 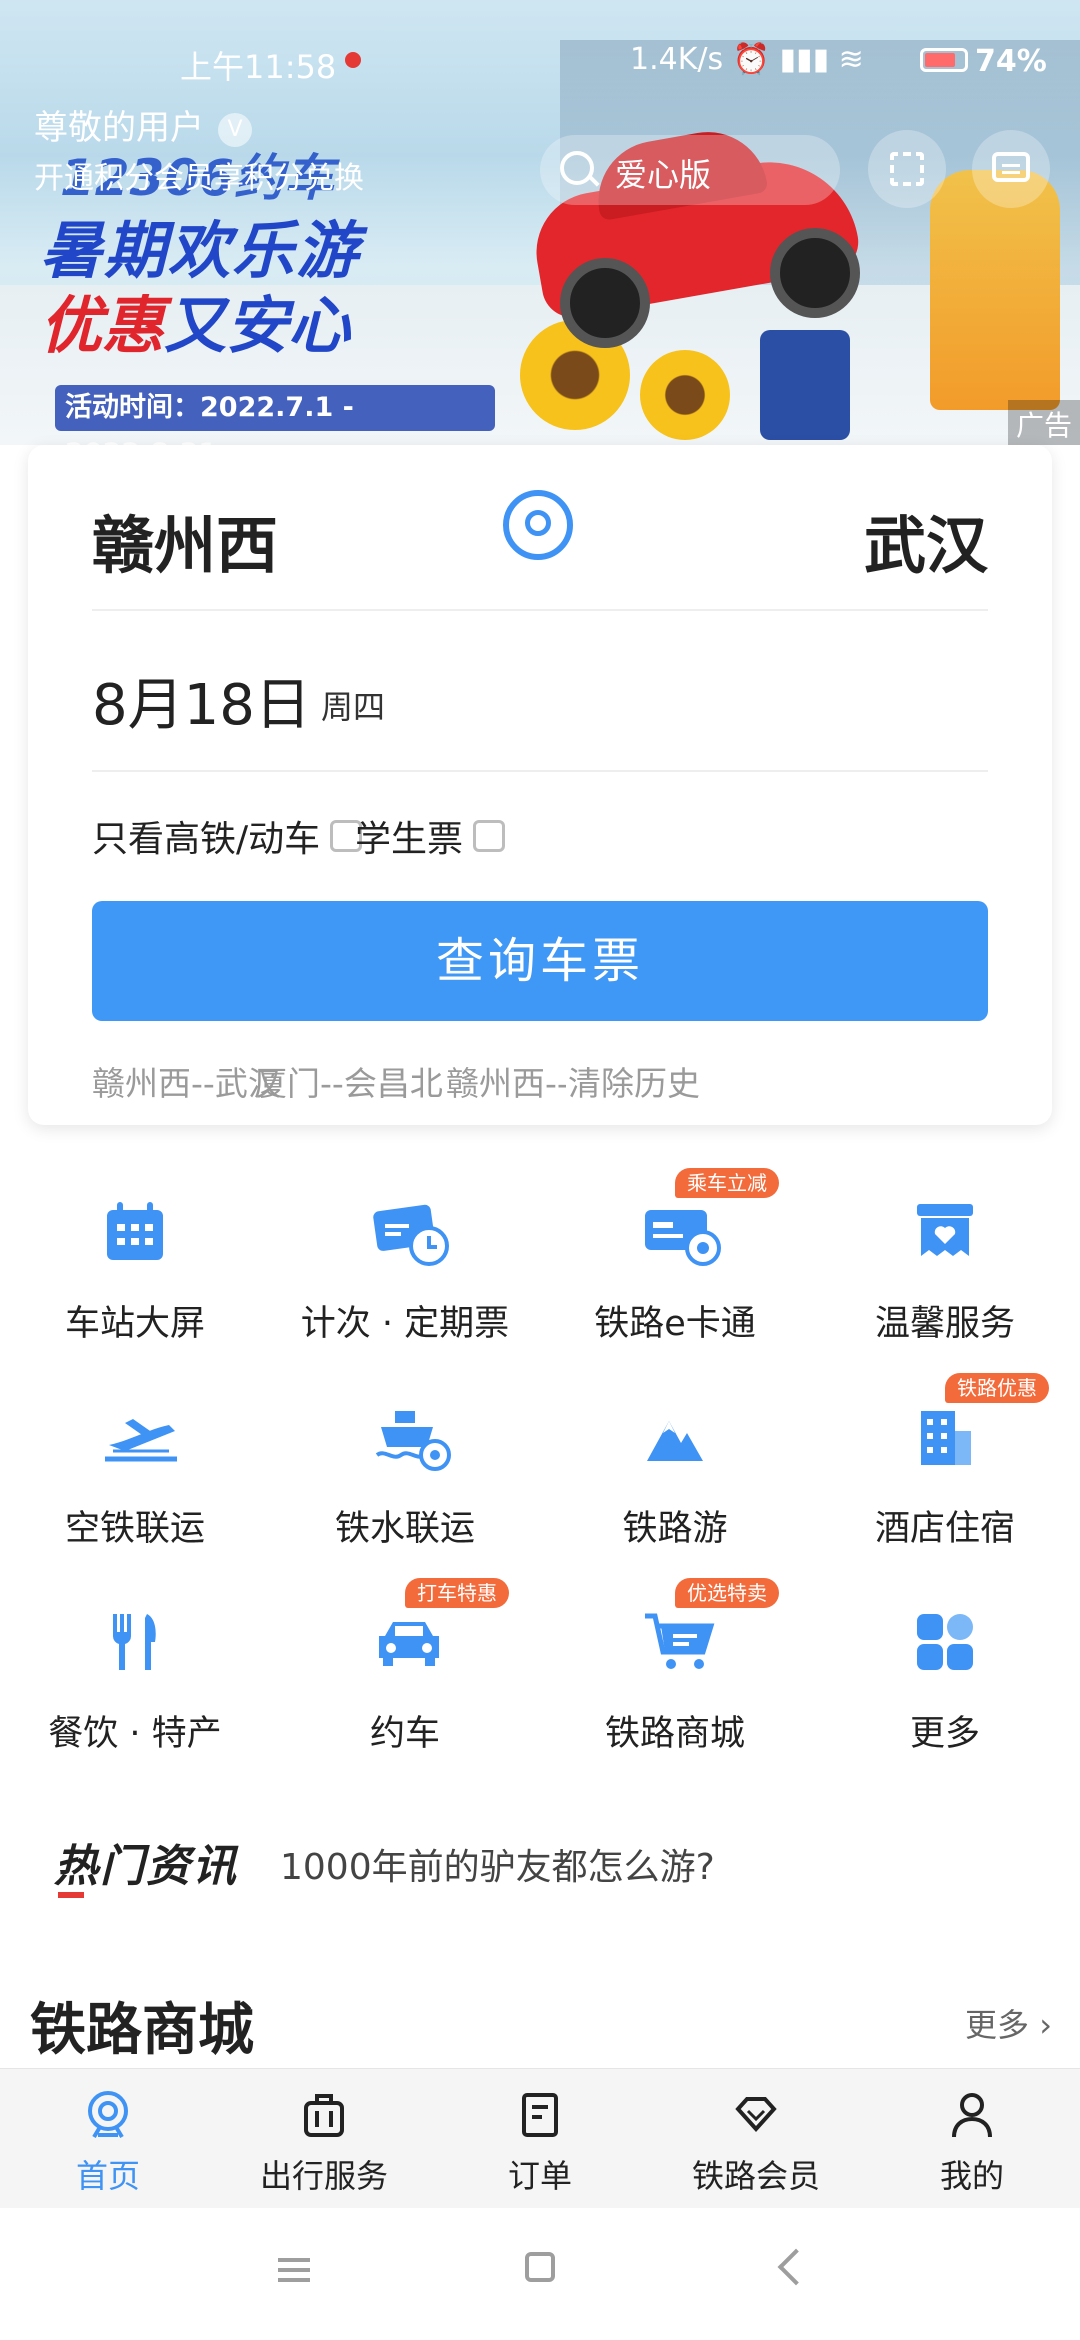 I want to click on service-mall: 优选特卖 铁路商城, so click(x=675, y=1669).